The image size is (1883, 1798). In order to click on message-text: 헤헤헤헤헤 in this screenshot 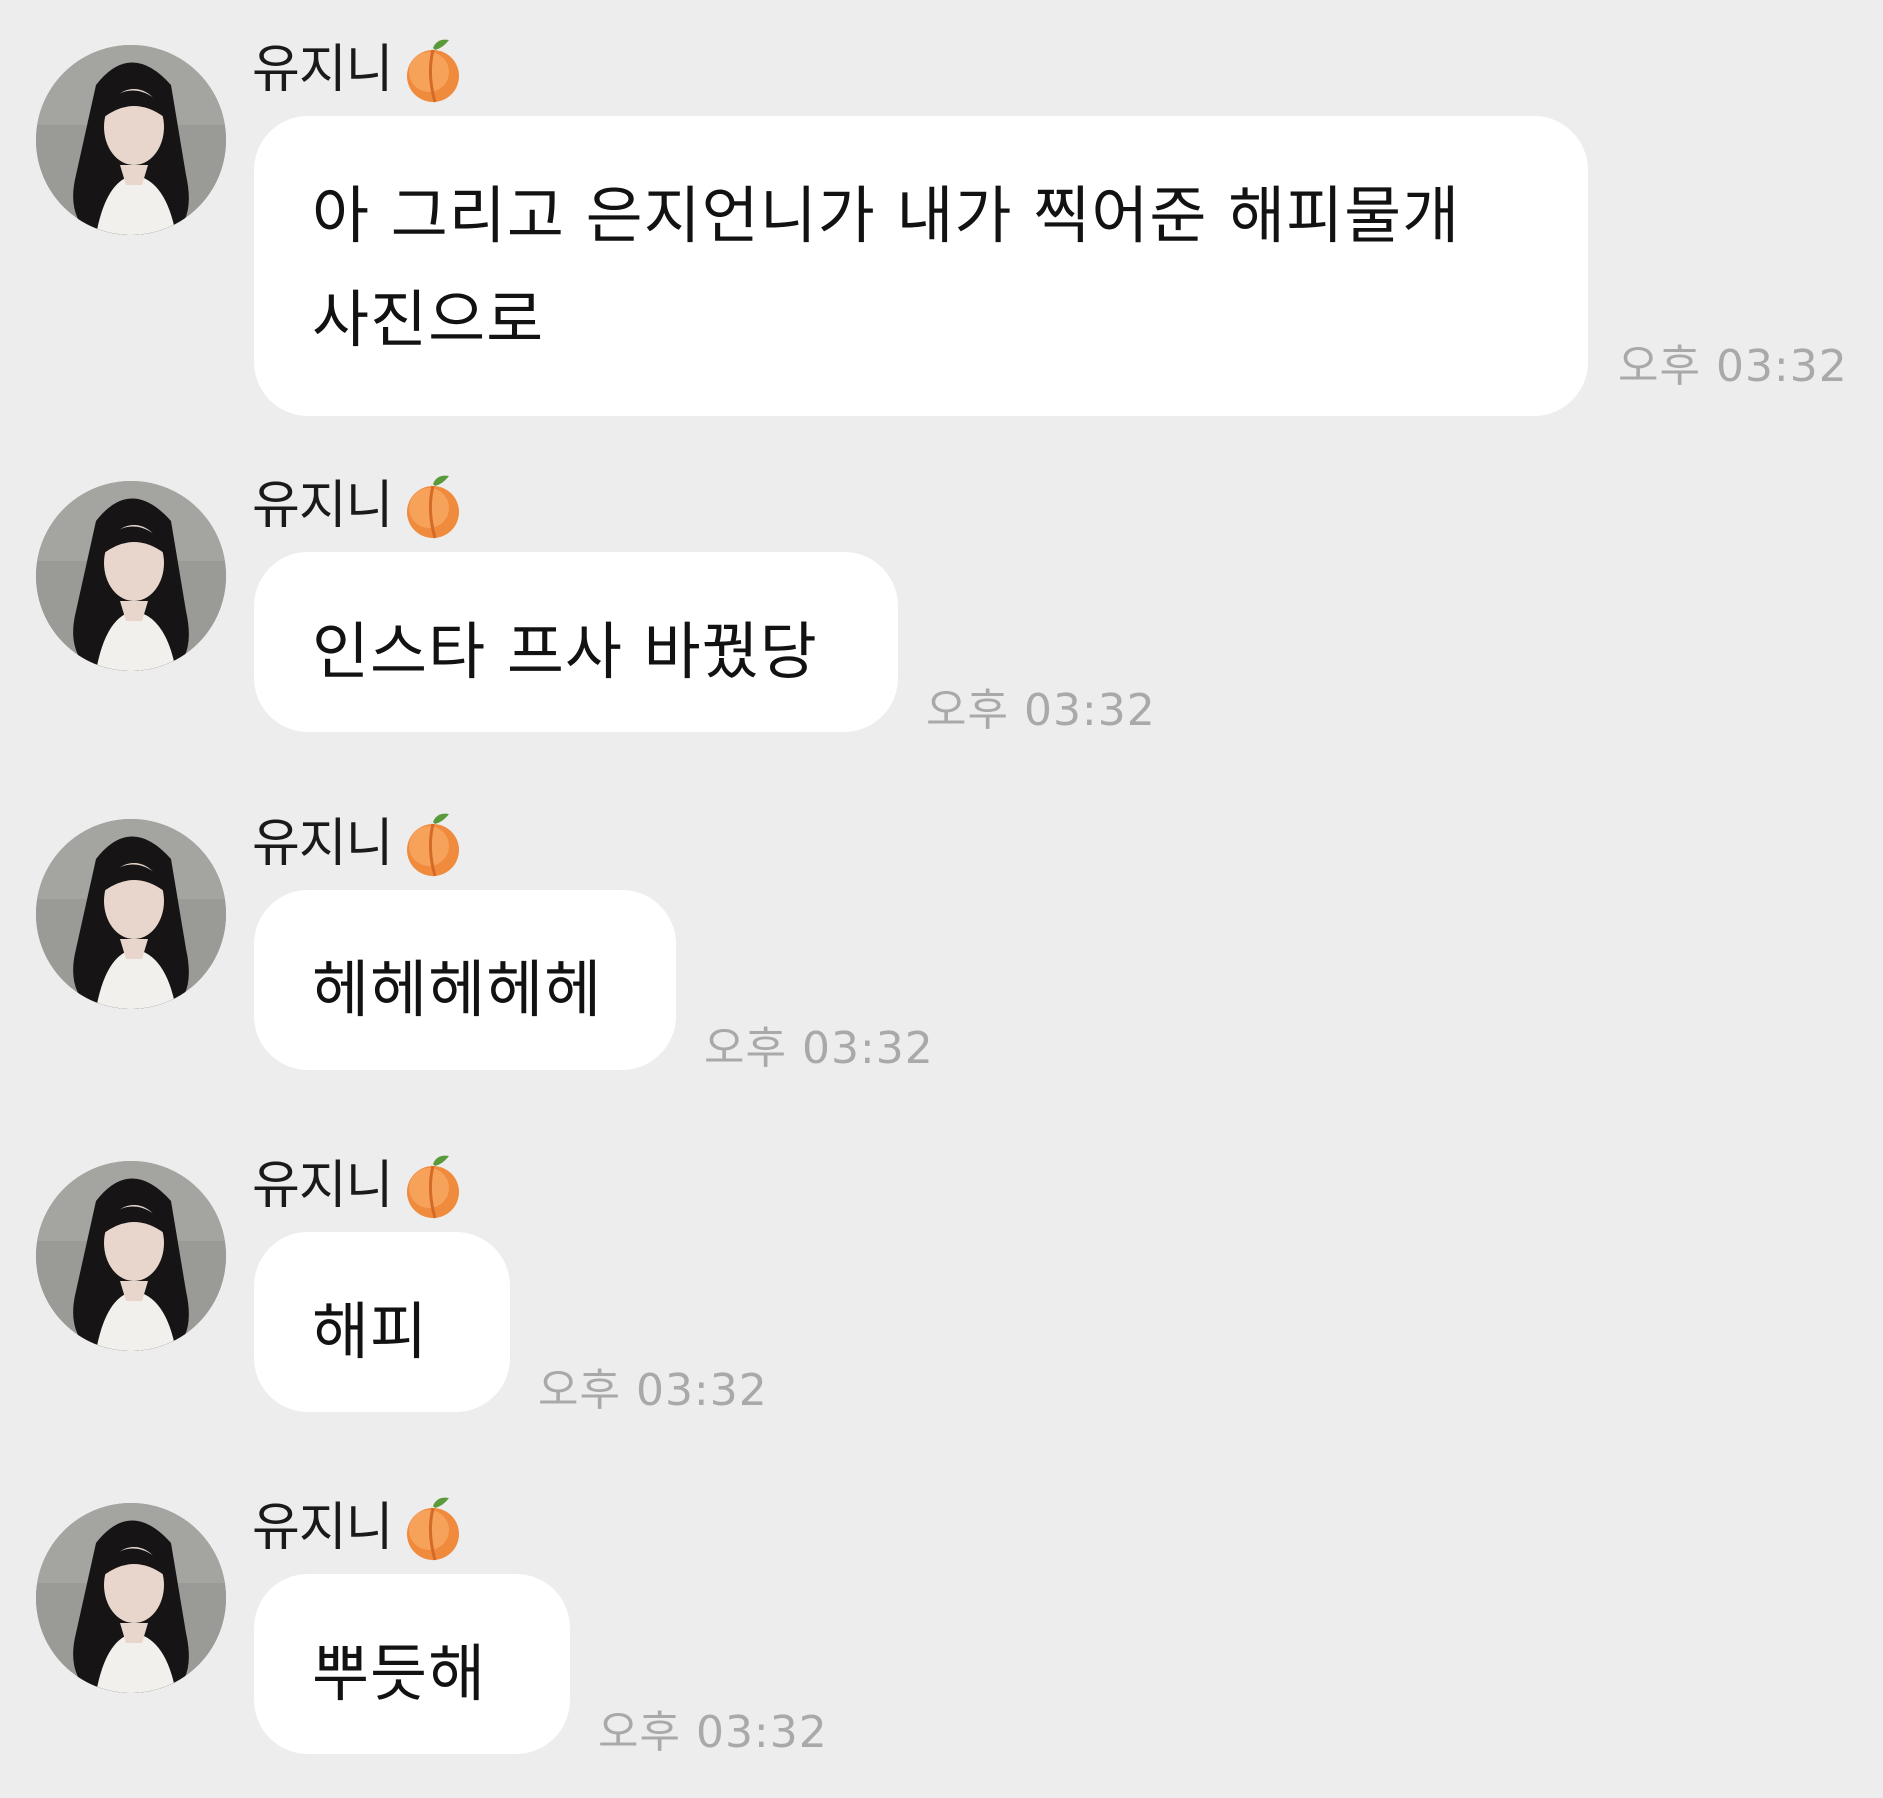, I will do `click(457, 989)`.